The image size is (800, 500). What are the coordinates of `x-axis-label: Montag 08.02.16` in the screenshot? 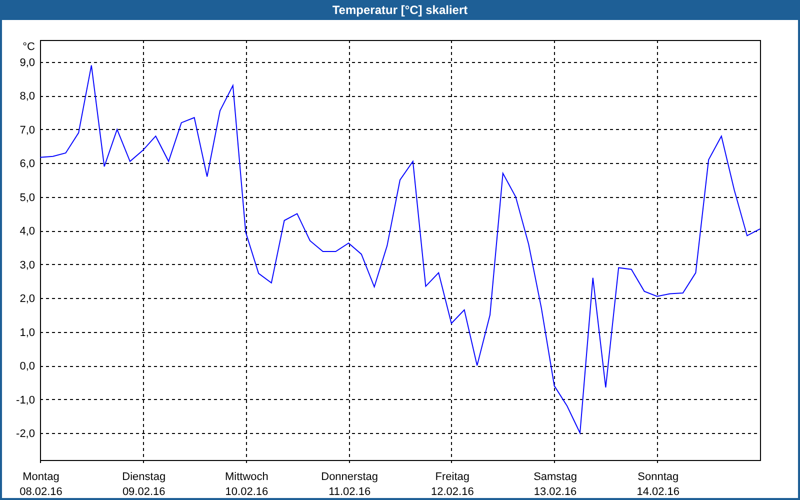 It's located at (41, 484).